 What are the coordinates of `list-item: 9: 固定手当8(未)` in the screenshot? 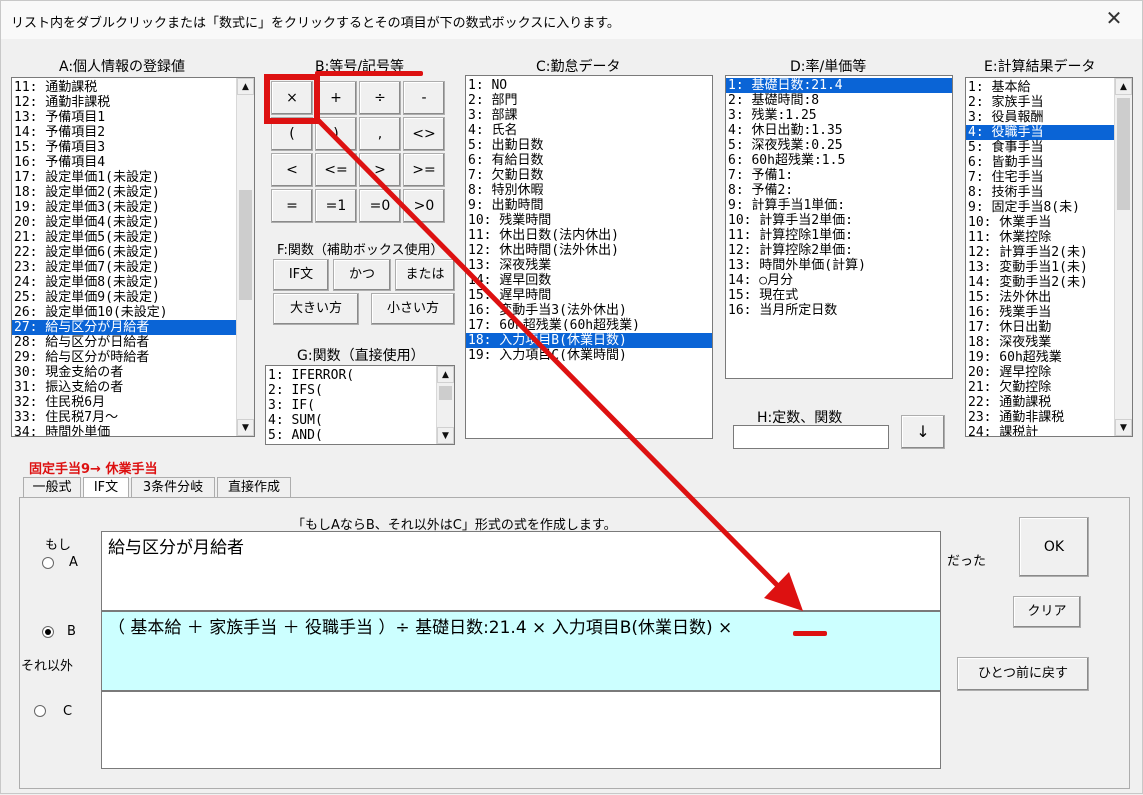 It's located at (1040, 207).